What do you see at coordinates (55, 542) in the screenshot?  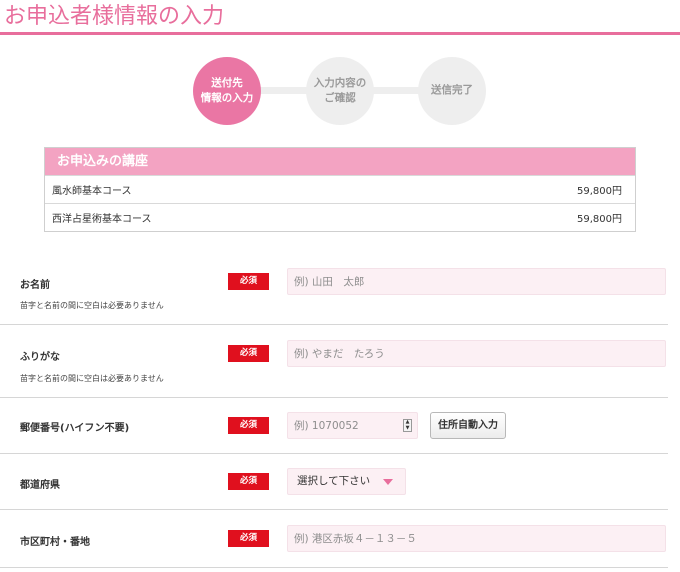 I see `city-label: 市区町村・番地` at bounding box center [55, 542].